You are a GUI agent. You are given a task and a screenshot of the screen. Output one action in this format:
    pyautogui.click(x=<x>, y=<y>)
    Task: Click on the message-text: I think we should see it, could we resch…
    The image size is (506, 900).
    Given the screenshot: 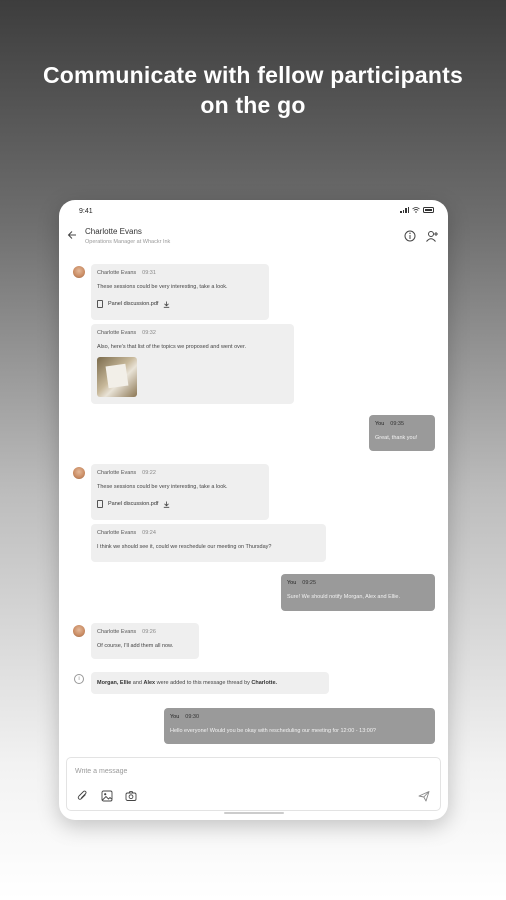 What is the action you would take?
    pyautogui.click(x=184, y=547)
    